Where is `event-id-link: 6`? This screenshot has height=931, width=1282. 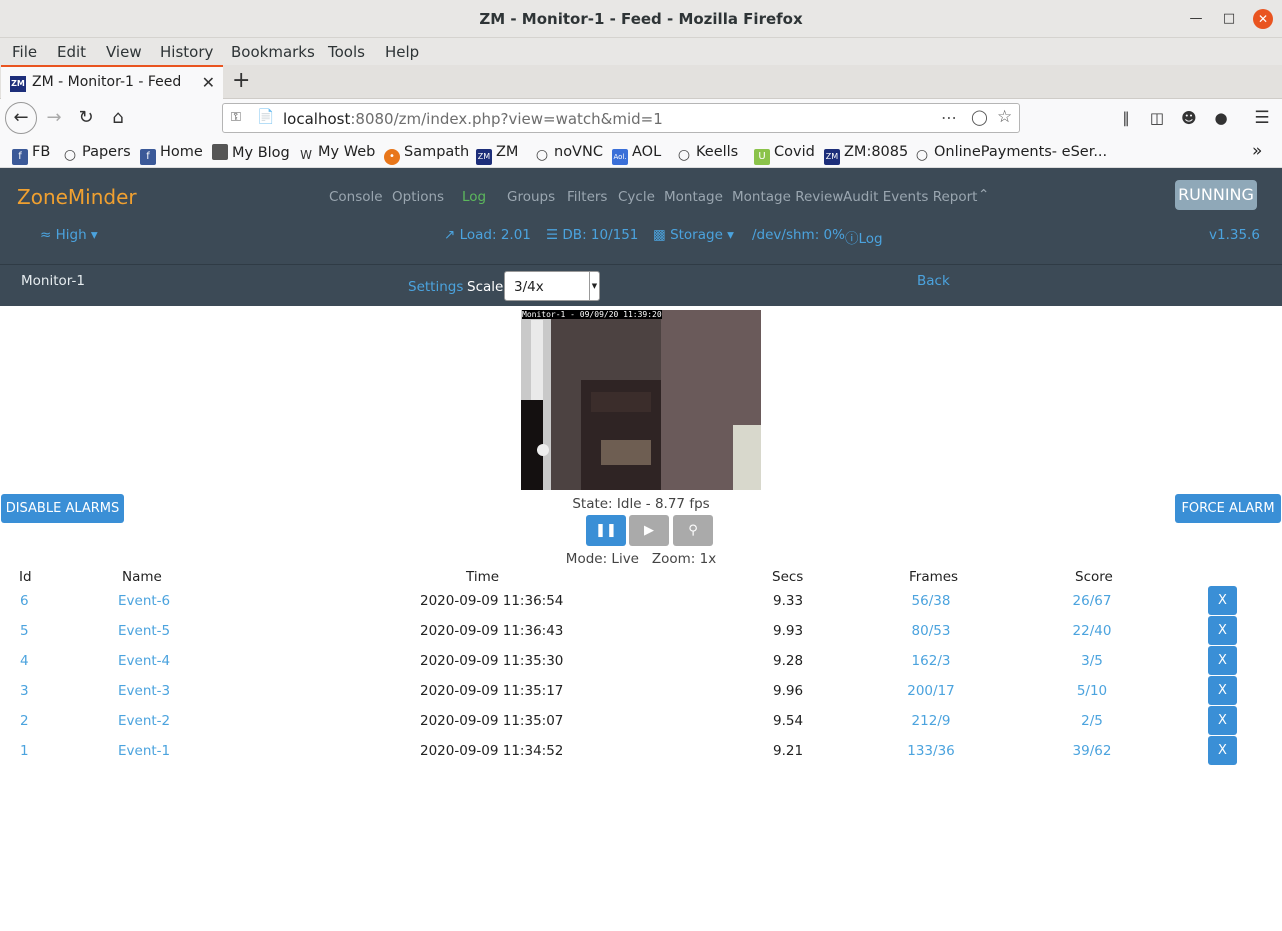
event-id-link: 6 is located at coordinates (24, 601).